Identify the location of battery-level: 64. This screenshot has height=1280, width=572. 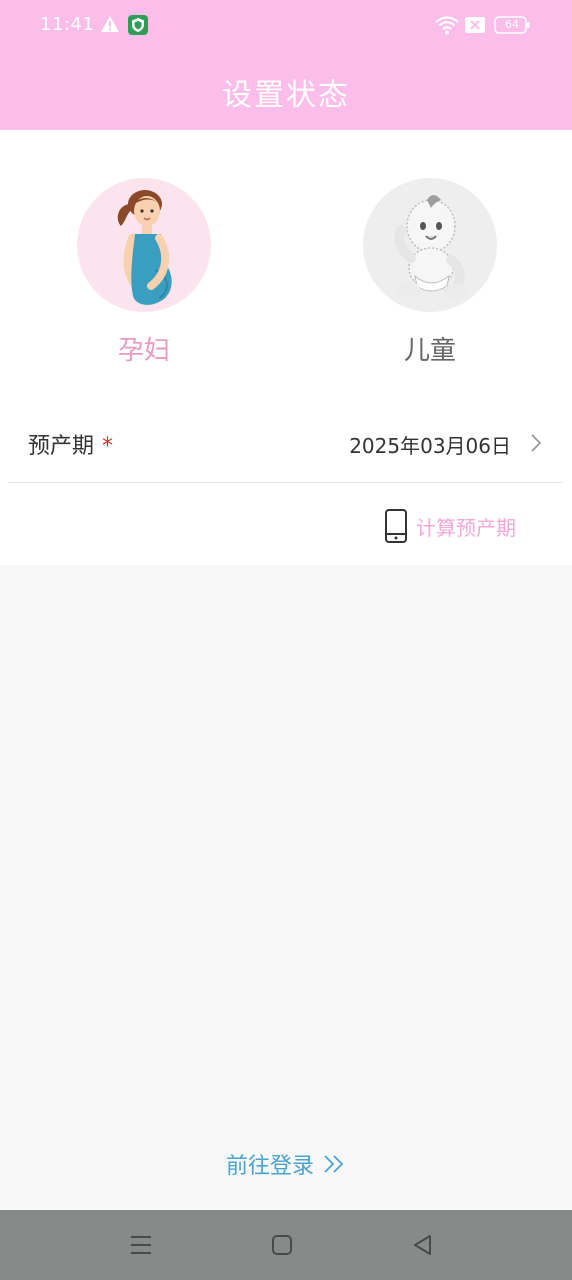
(512, 24).